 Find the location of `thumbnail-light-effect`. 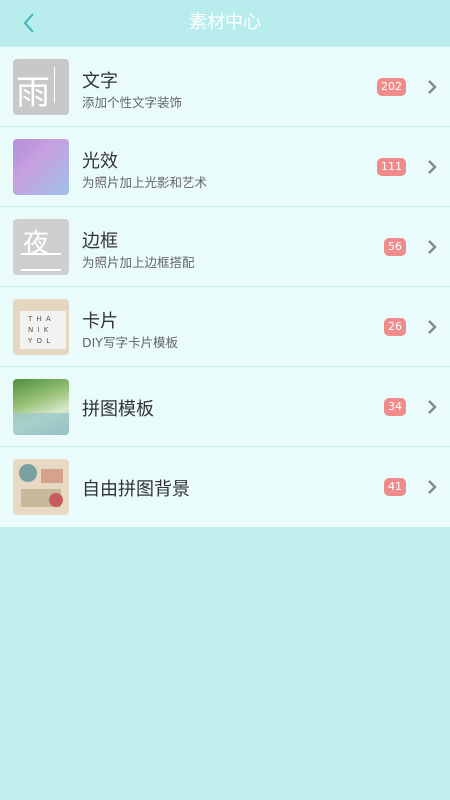

thumbnail-light-effect is located at coordinates (41, 167).